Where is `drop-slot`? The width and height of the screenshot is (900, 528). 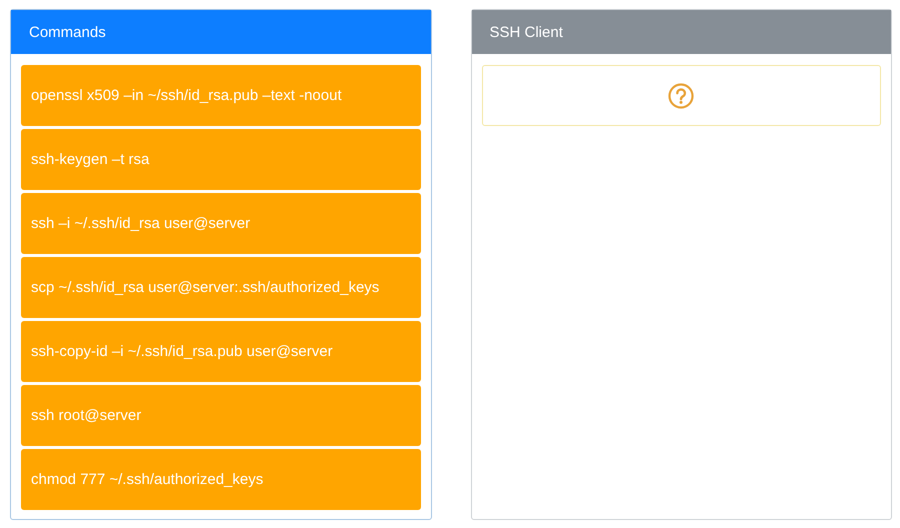
drop-slot is located at coordinates (681, 95).